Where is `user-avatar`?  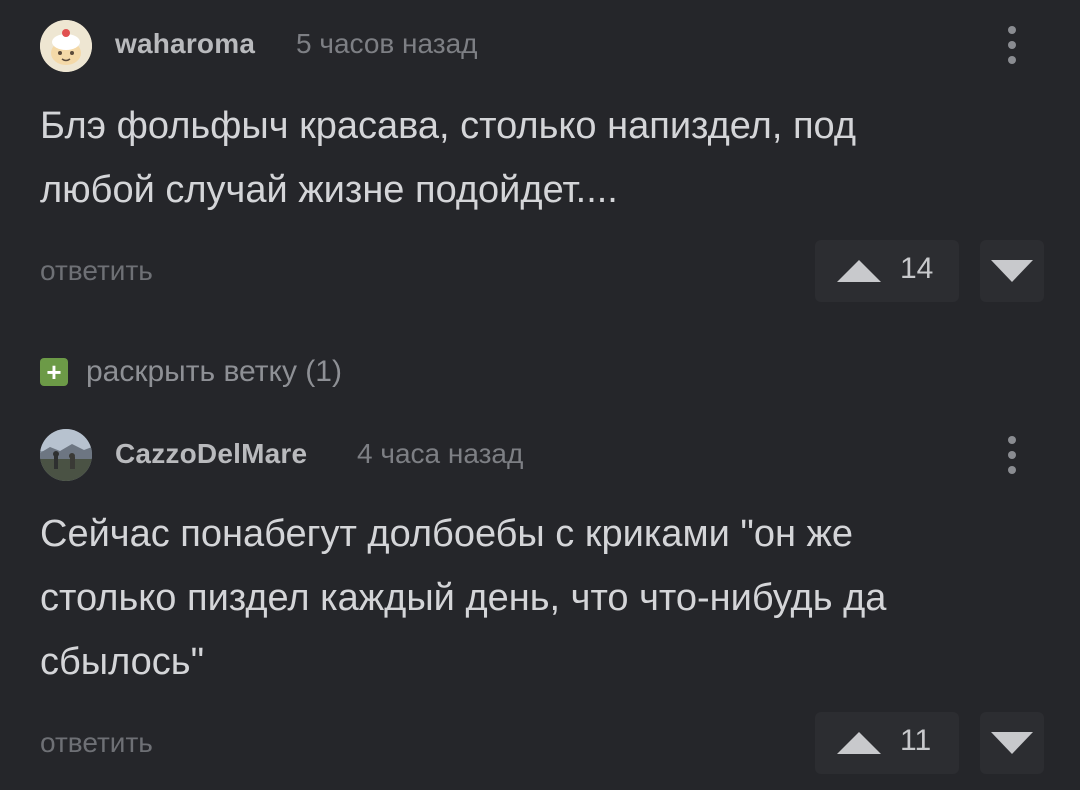
user-avatar is located at coordinates (66, 455).